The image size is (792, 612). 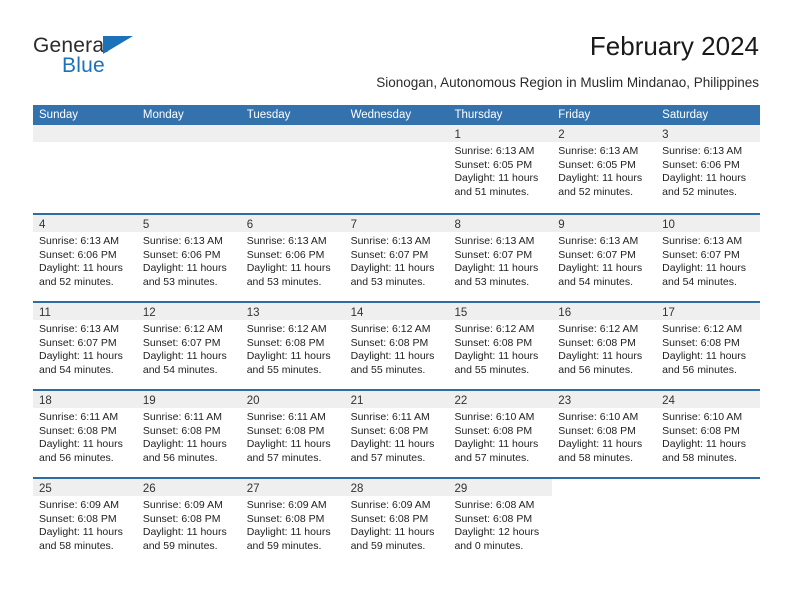 What do you see at coordinates (496, 185) in the screenshot?
I see `daylight-text: Daylight: 11 hours and 51 minutes.` at bounding box center [496, 185].